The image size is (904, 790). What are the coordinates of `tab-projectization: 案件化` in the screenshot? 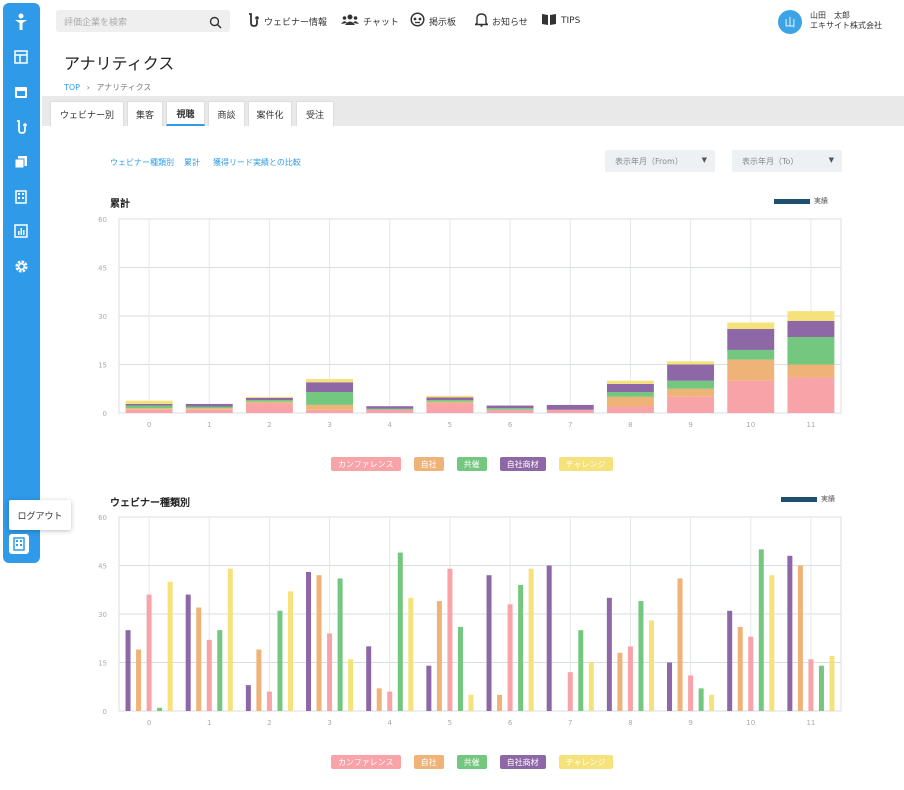 It's located at (270, 113).